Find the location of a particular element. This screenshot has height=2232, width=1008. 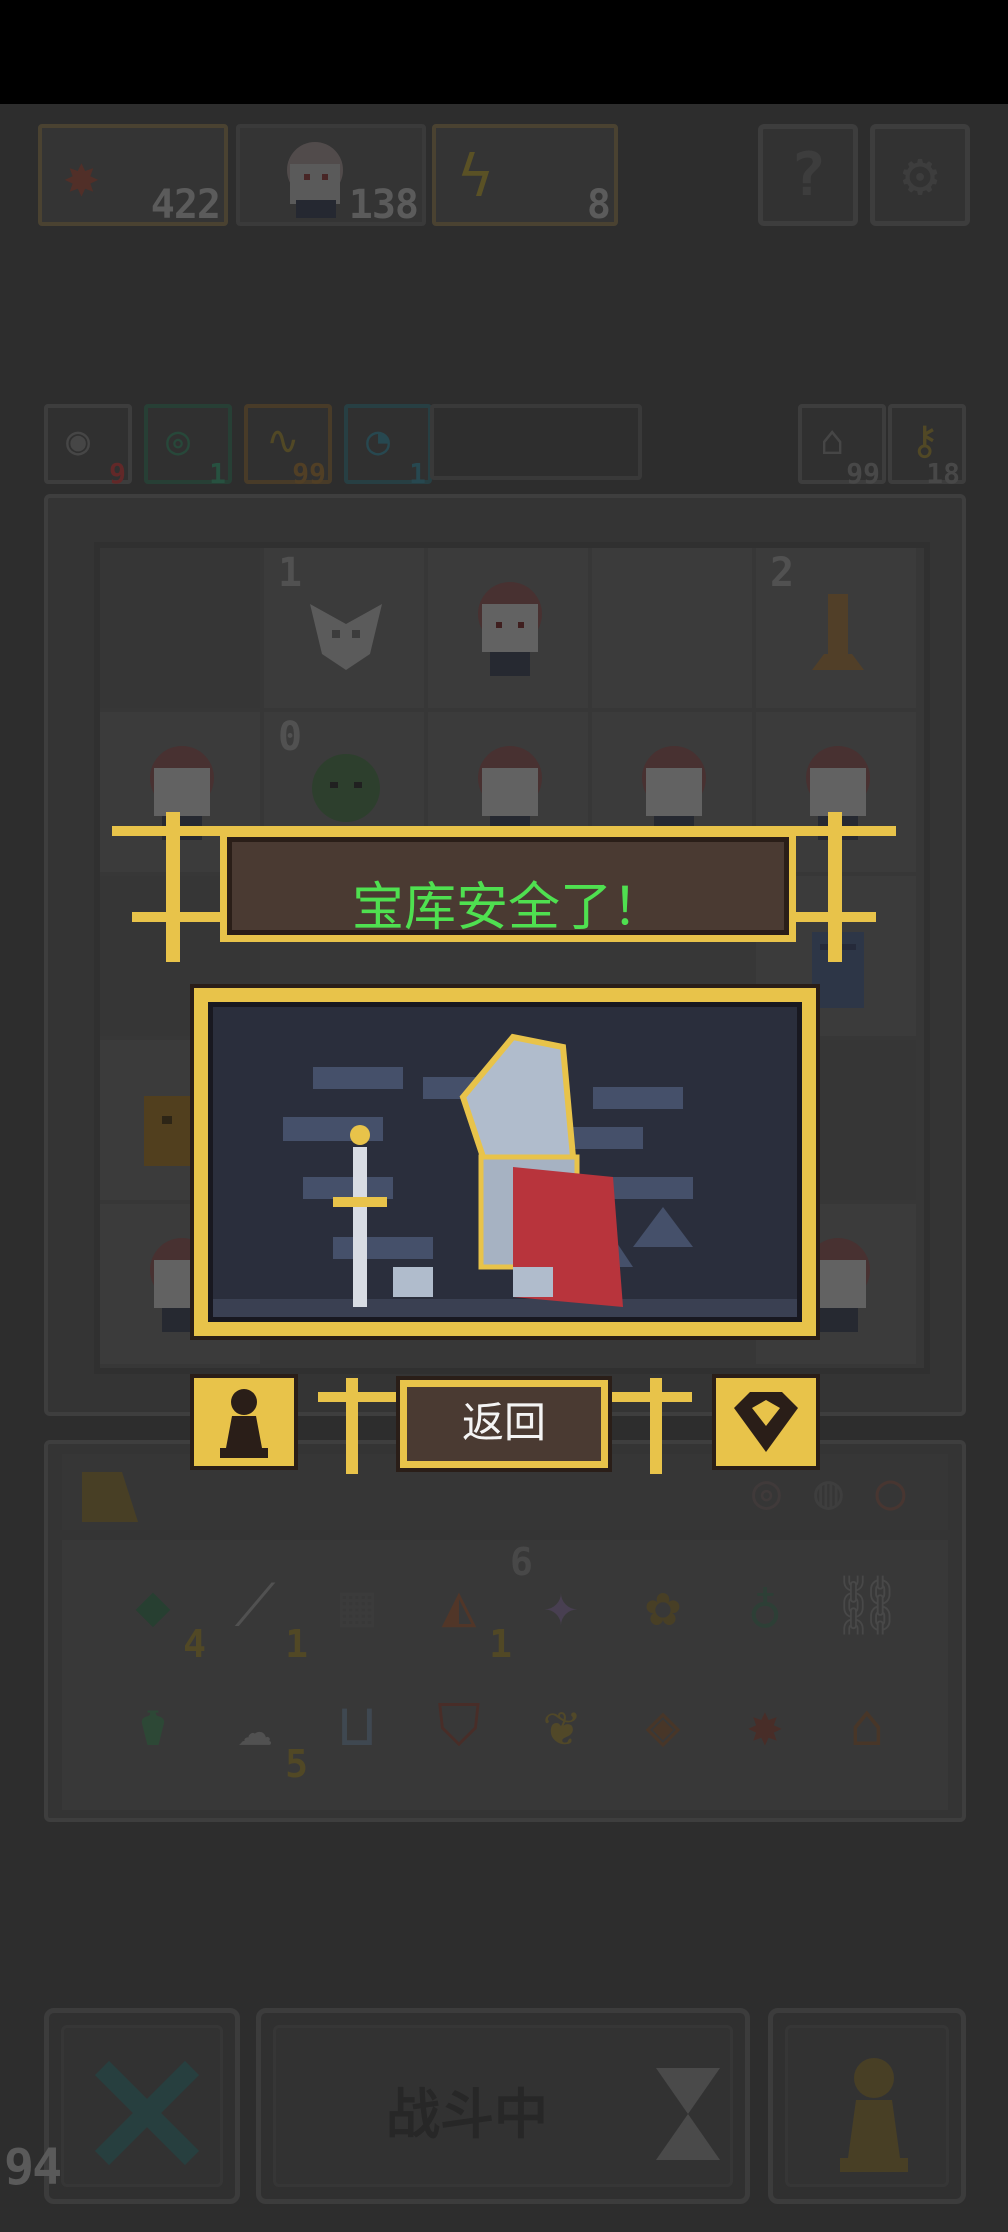

button-rail-left is located at coordinates (359, 1397).